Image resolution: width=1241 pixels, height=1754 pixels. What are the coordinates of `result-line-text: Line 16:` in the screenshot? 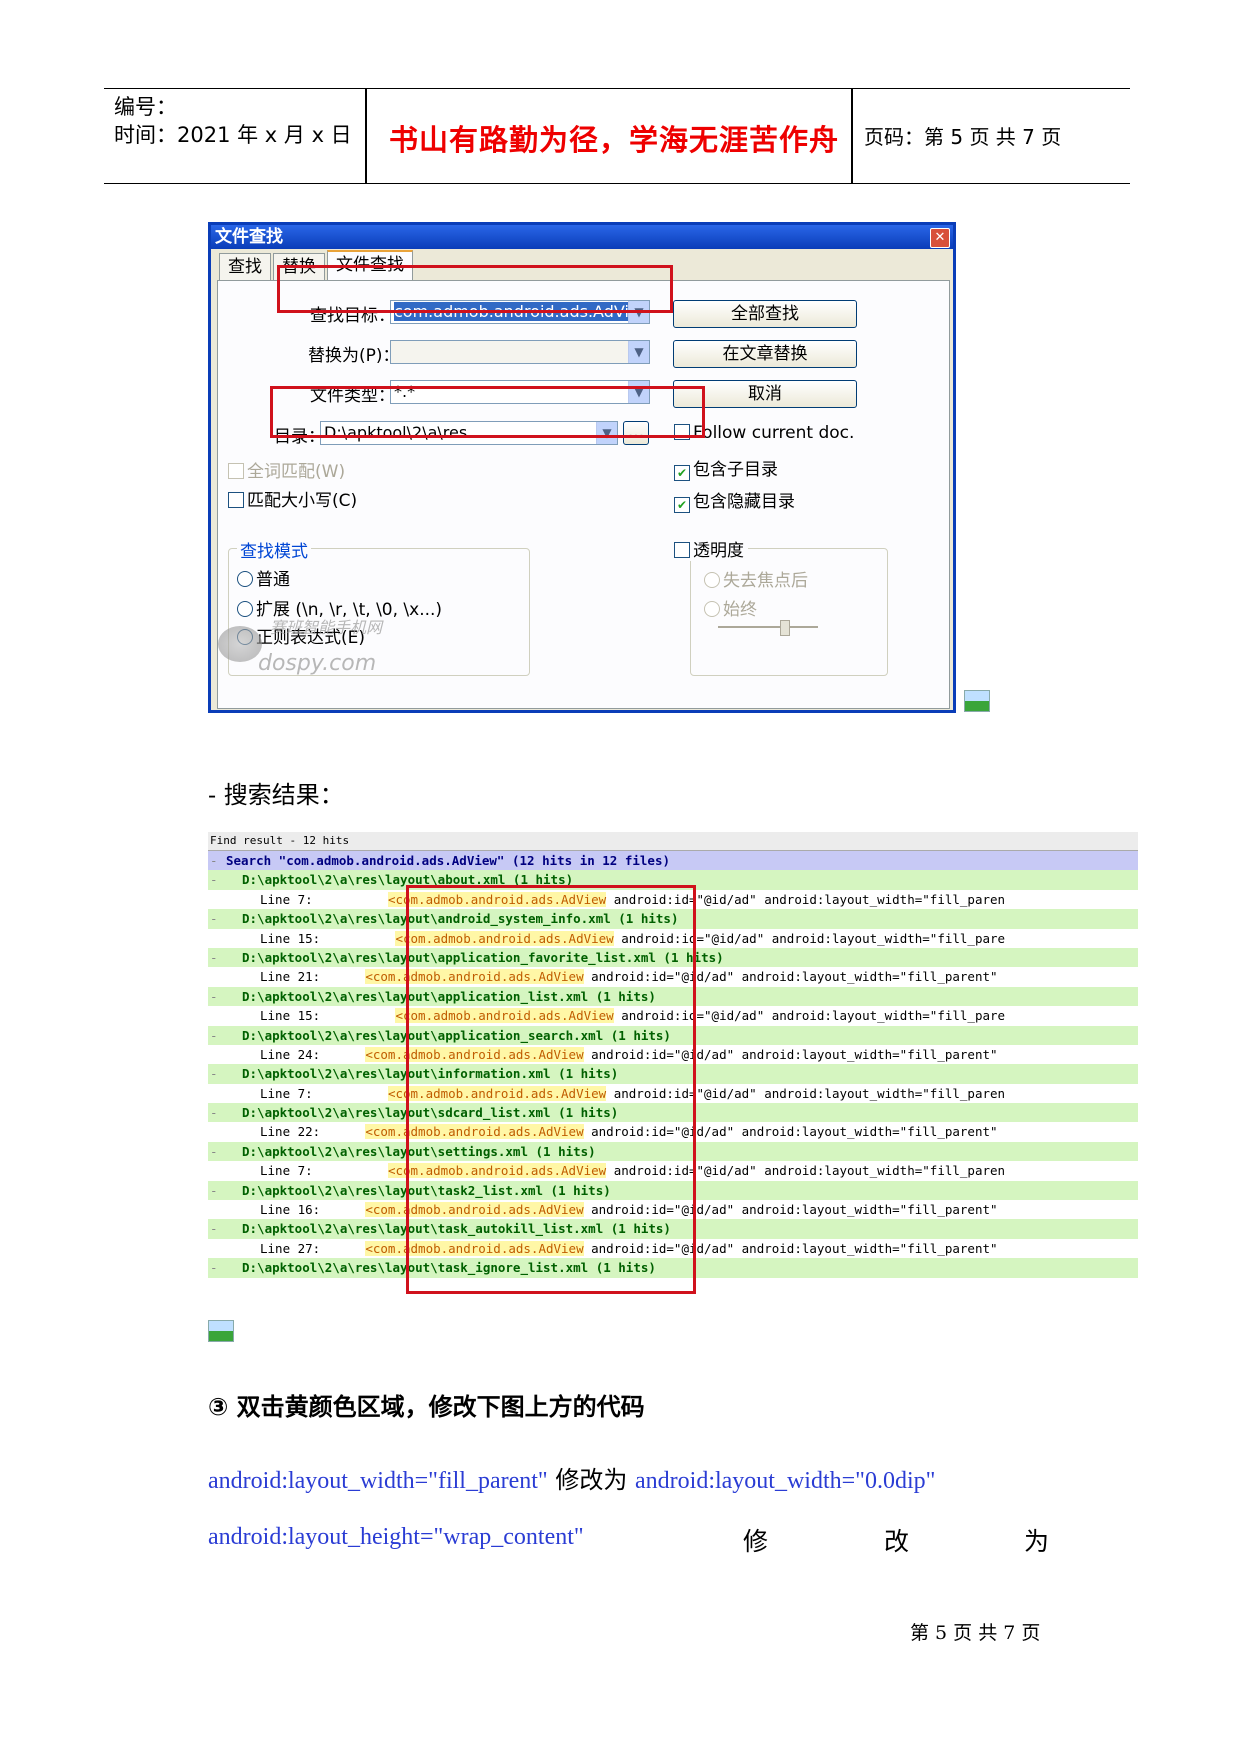 It's located at (313, 1210).